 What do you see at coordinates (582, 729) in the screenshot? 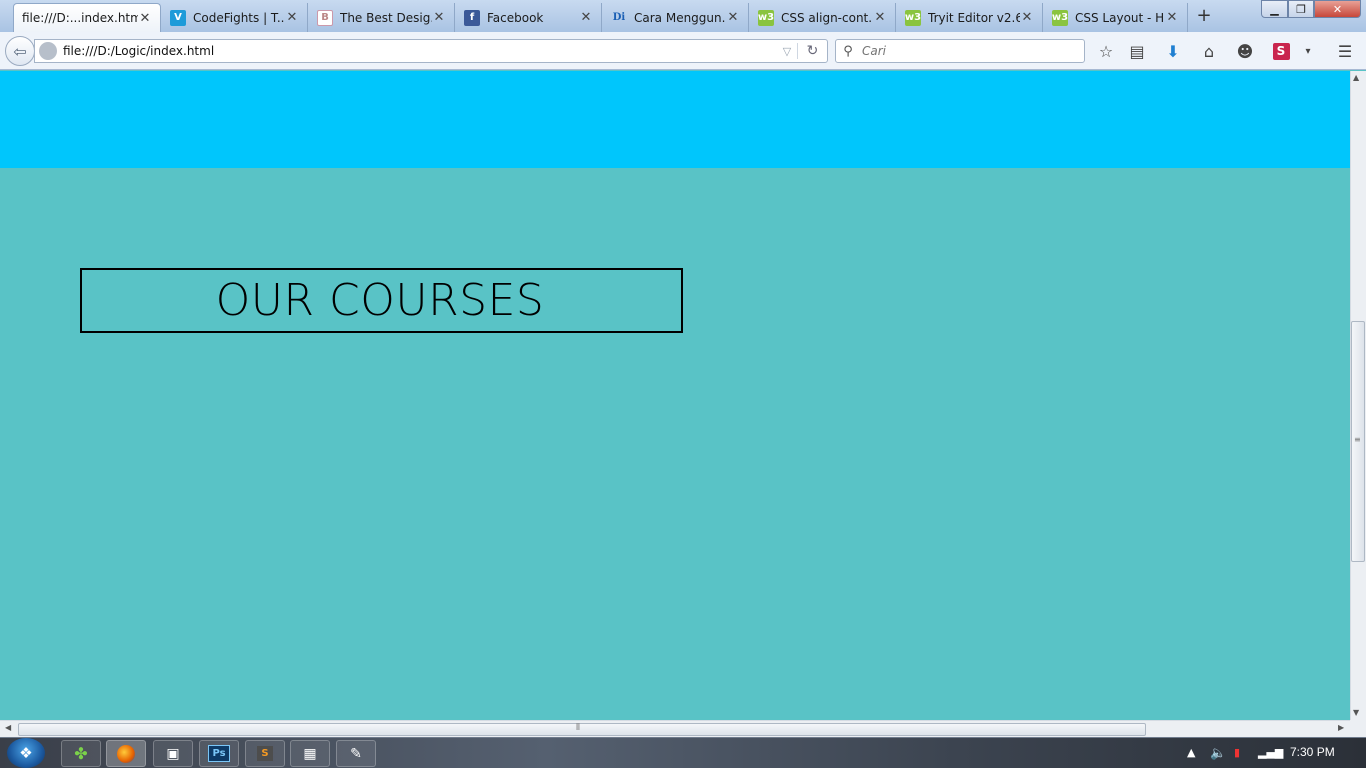
I see `horizontal-scroll-thumb` at bounding box center [582, 729].